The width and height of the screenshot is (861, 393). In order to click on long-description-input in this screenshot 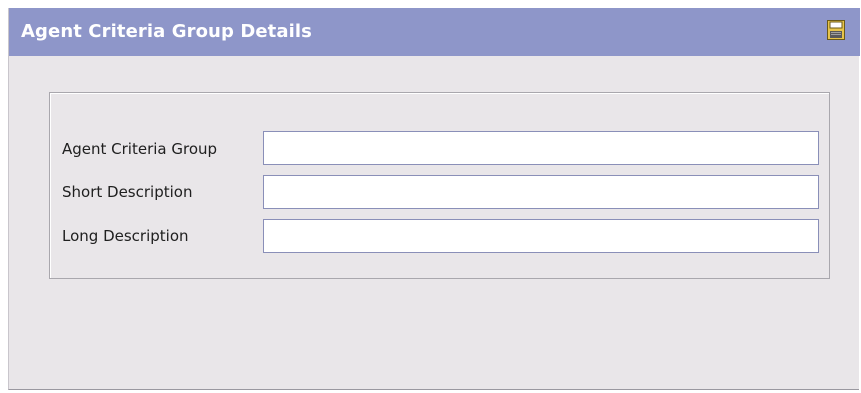, I will do `click(541, 236)`.